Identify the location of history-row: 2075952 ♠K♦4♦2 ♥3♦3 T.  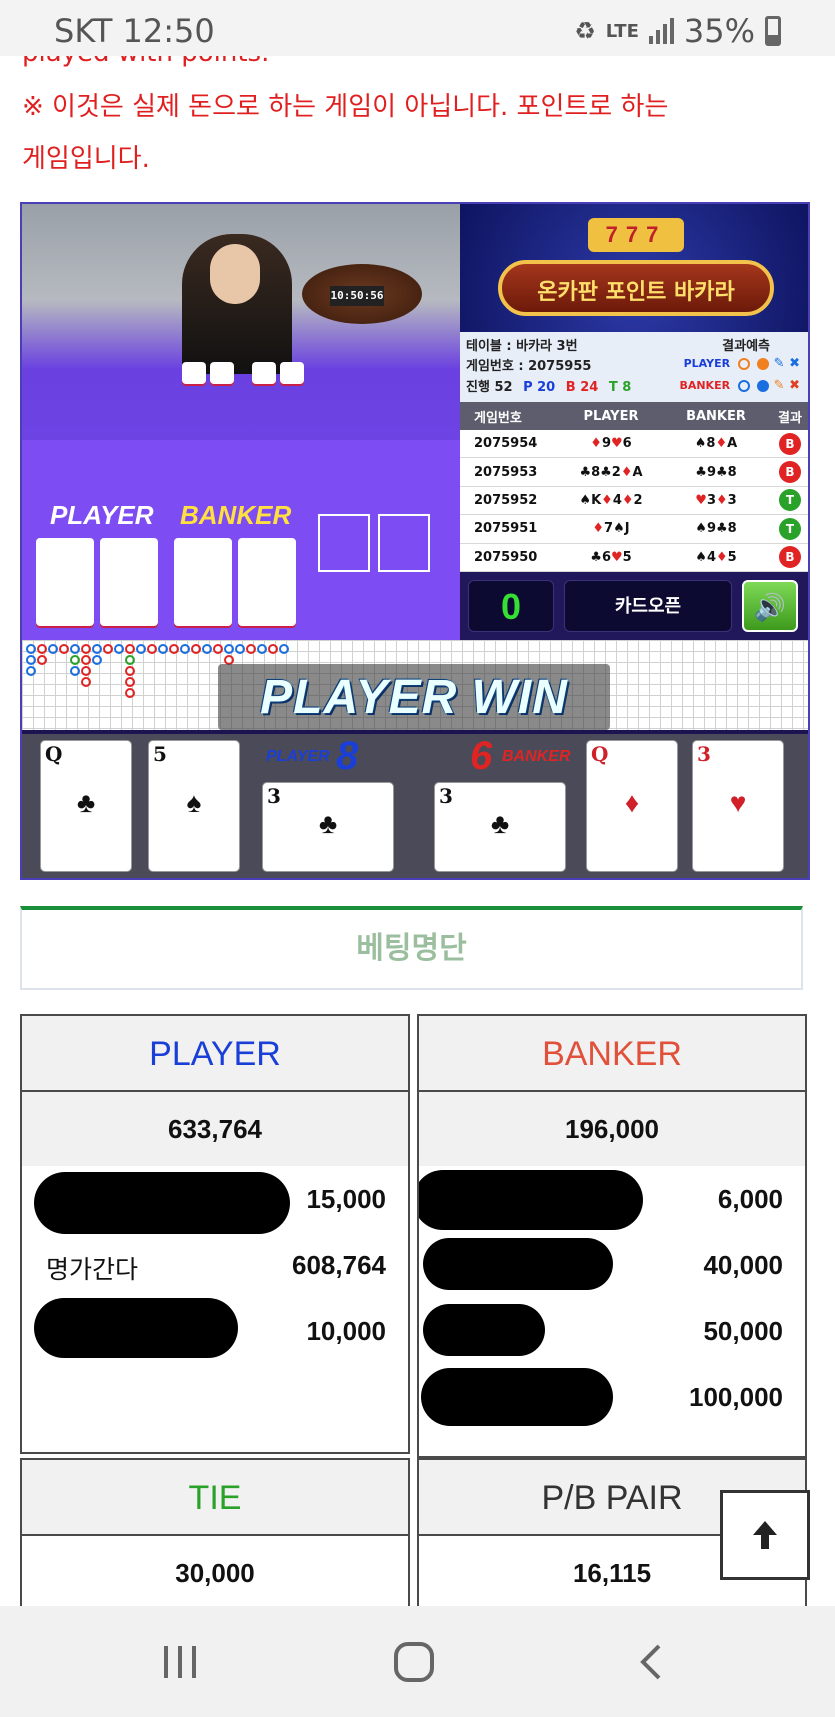
(634, 501).